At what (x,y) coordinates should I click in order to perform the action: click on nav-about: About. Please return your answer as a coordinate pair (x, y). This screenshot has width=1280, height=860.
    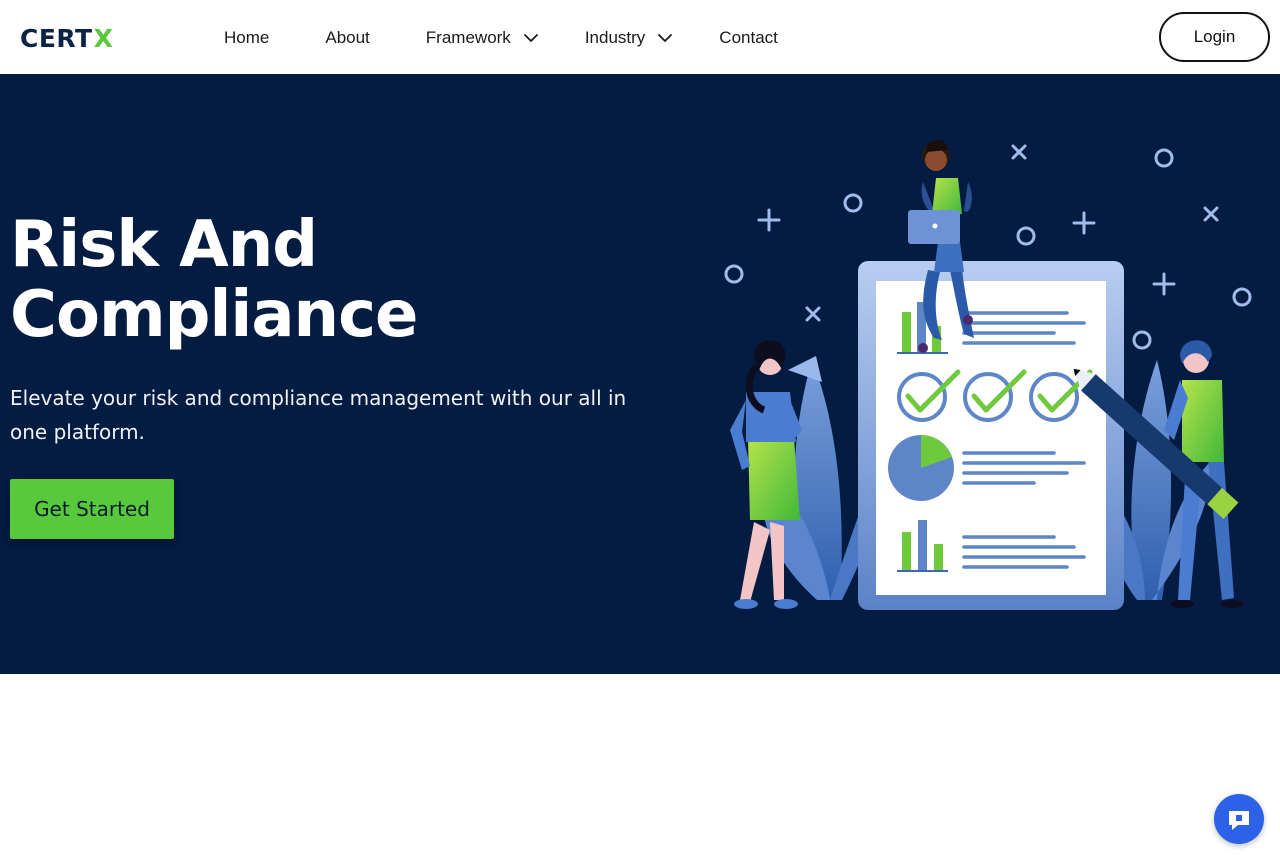
    Looking at the image, I should click on (347, 38).